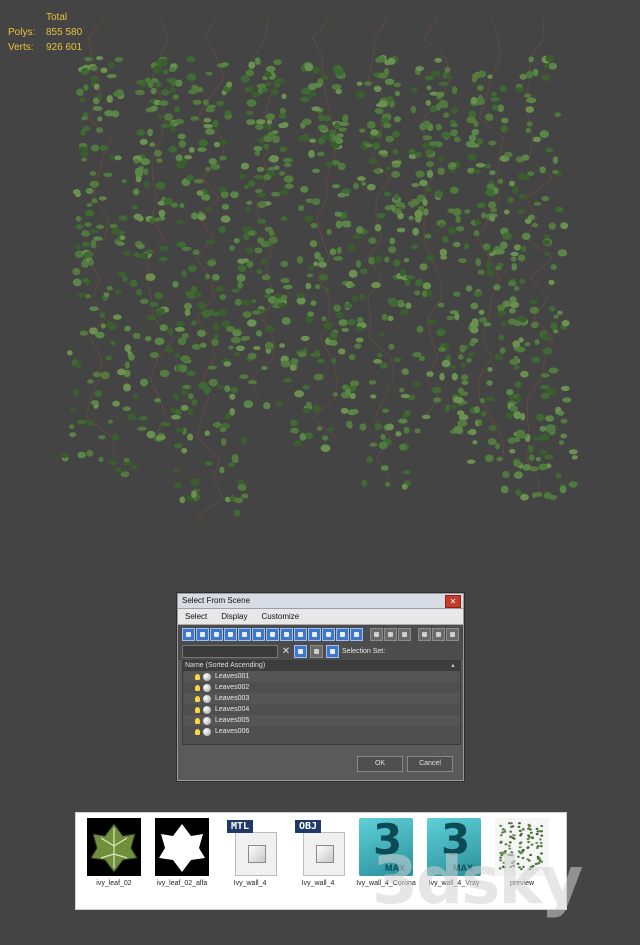 Image resolution: width=640 pixels, height=945 pixels. I want to click on file-mtl: MTL Ivy_wall_4, so click(250, 853).